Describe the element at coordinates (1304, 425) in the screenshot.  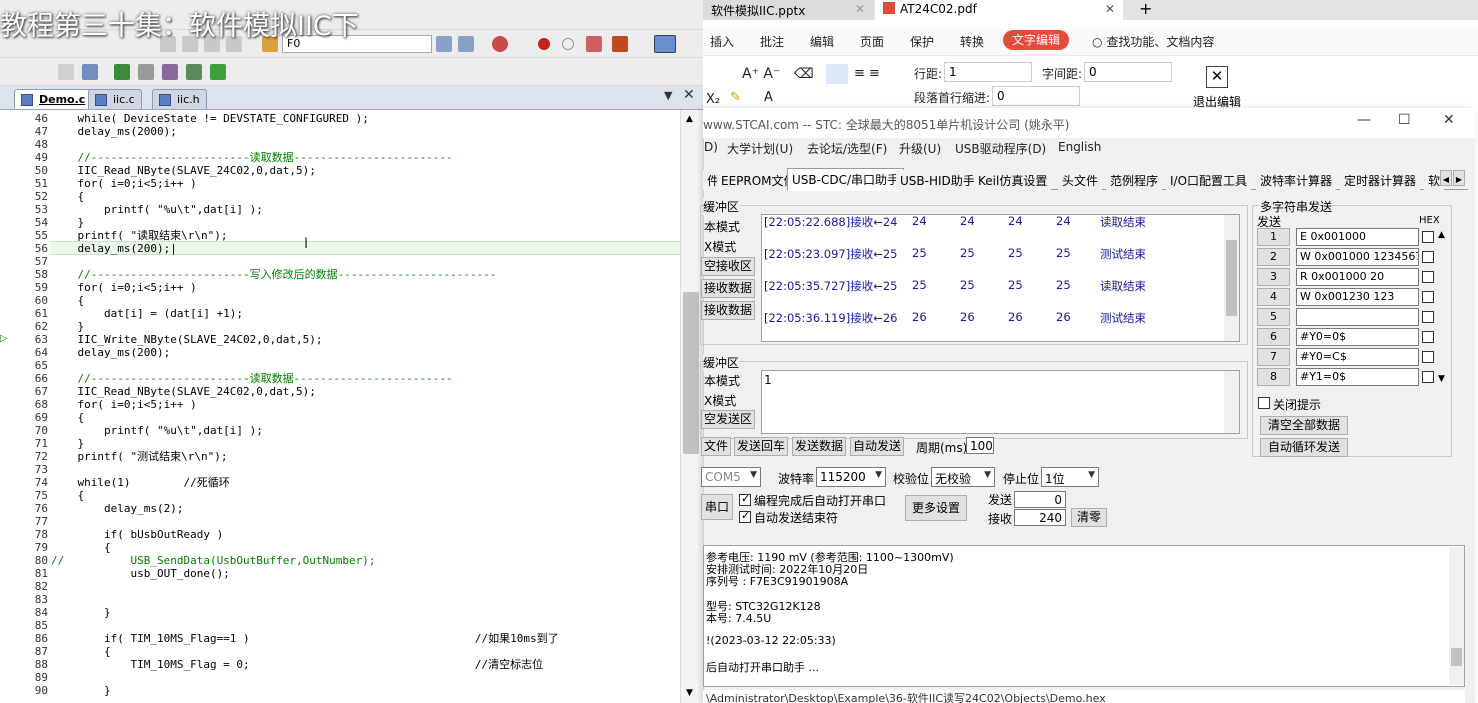
I see `clear-all-button: 清空全部数据` at that location.